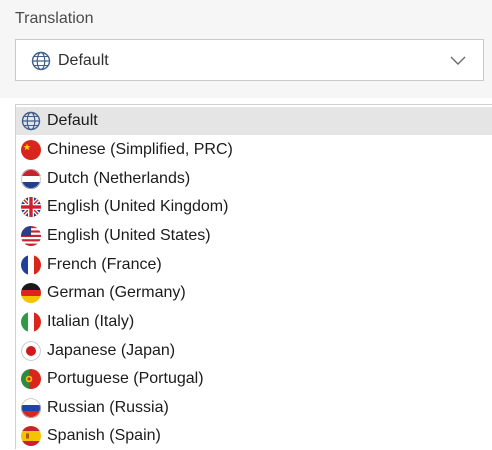 This screenshot has width=492, height=450. Describe the element at coordinates (254, 207) in the screenshot. I see `option-english-uk: English (United Kingdom)` at that location.